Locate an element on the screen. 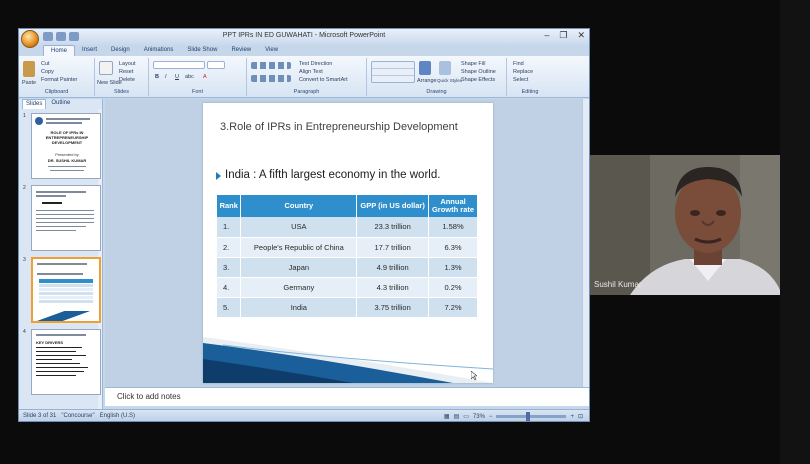 The height and width of the screenshot is (464, 810). tab-animations: Animations is located at coordinates (159, 50).